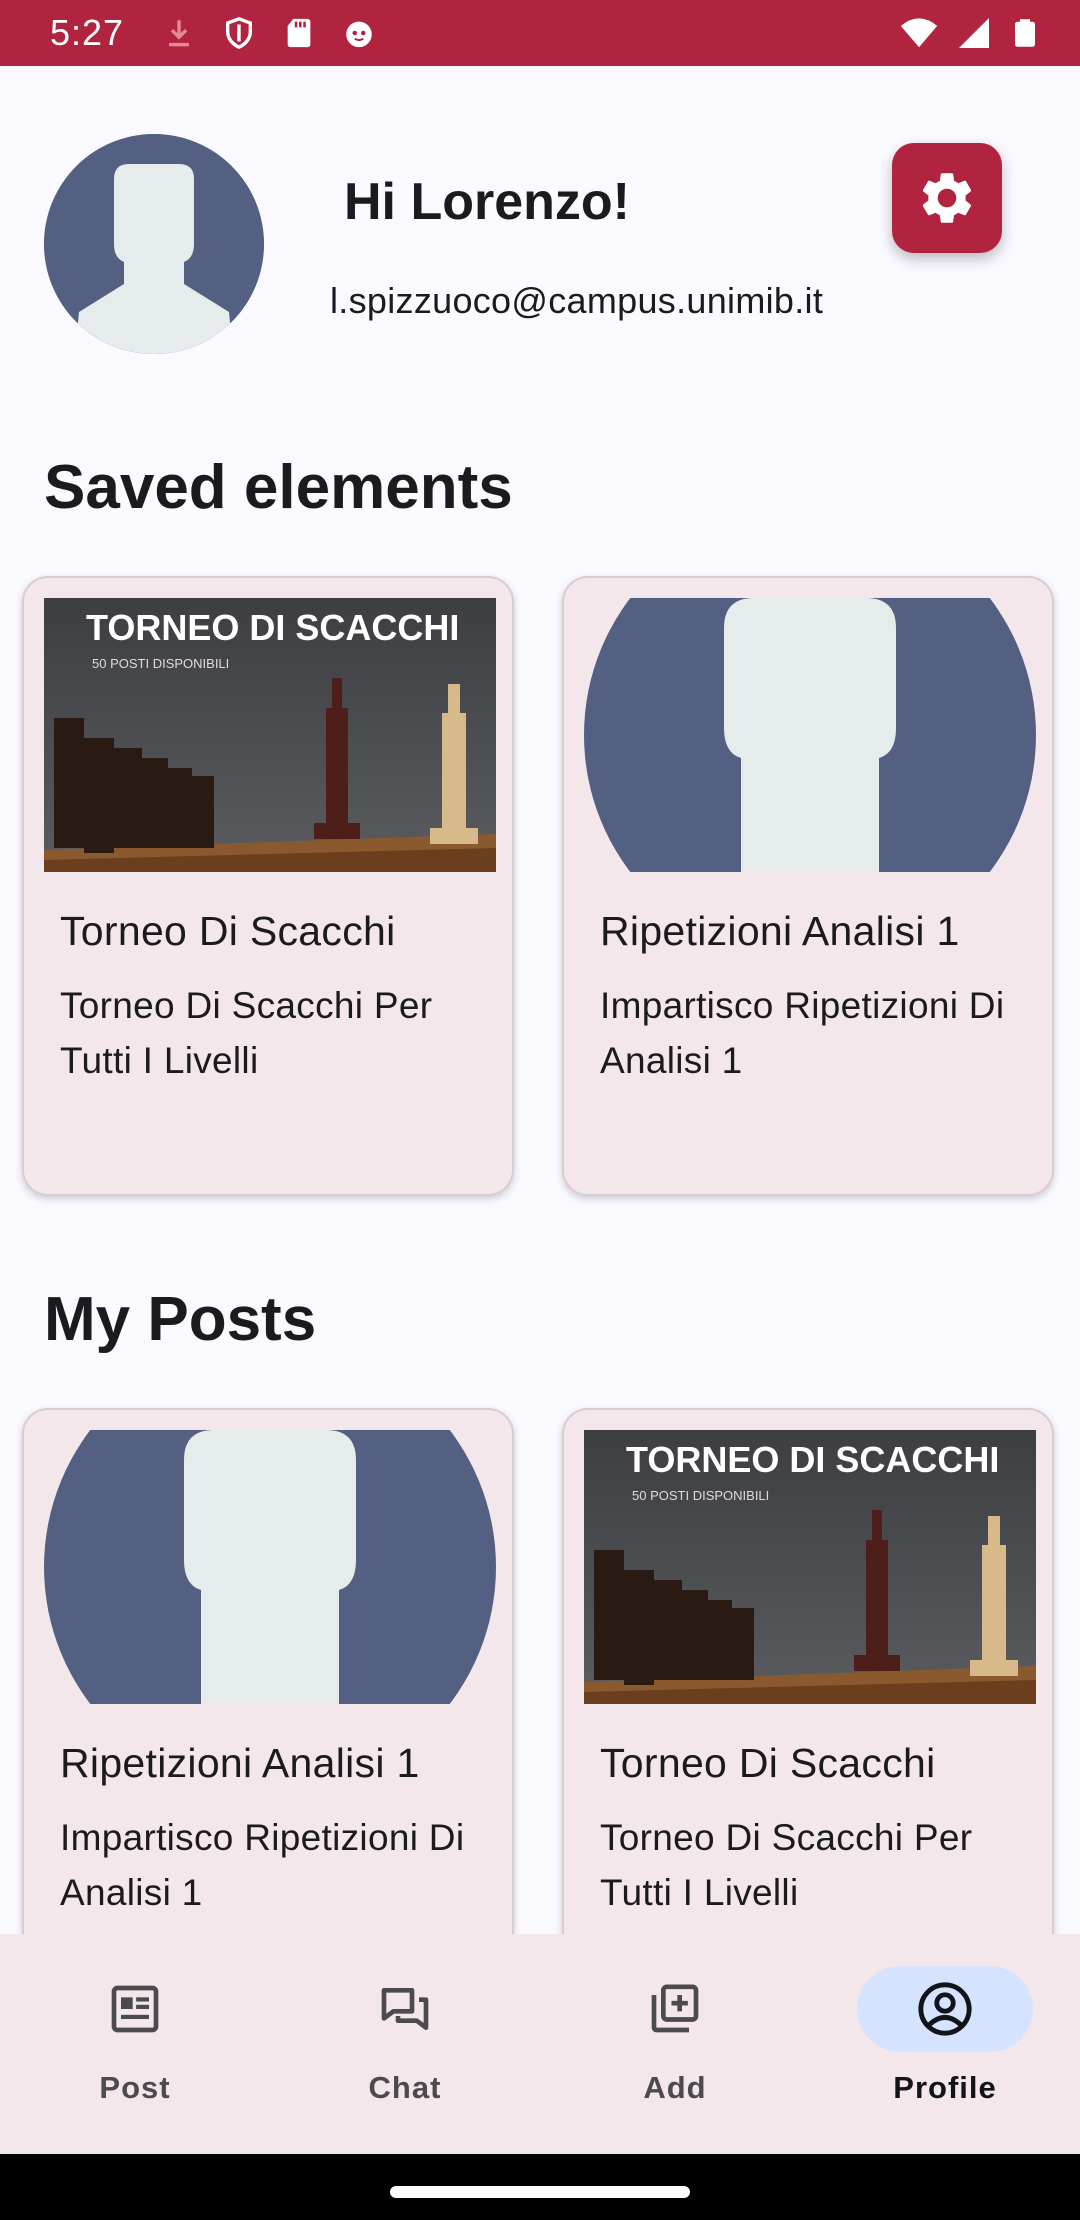 This screenshot has width=1080, height=2220. I want to click on status-system-icons, so click(970, 33).